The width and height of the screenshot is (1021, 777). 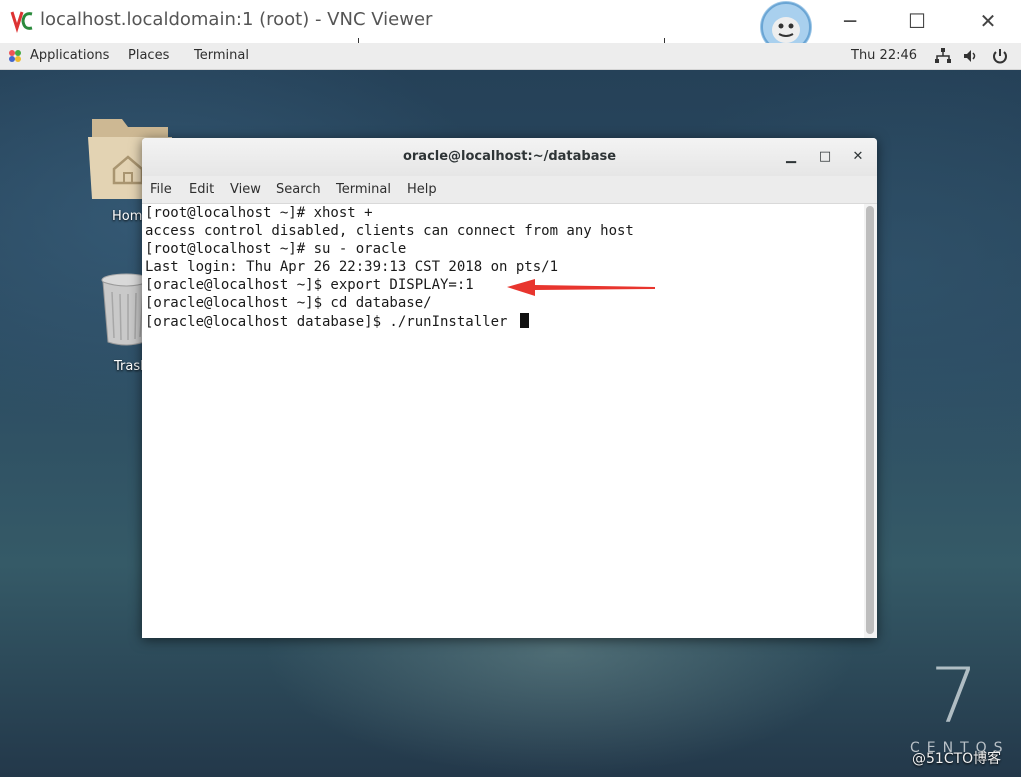 I want to click on terminal-cursor, so click(x=524, y=320).